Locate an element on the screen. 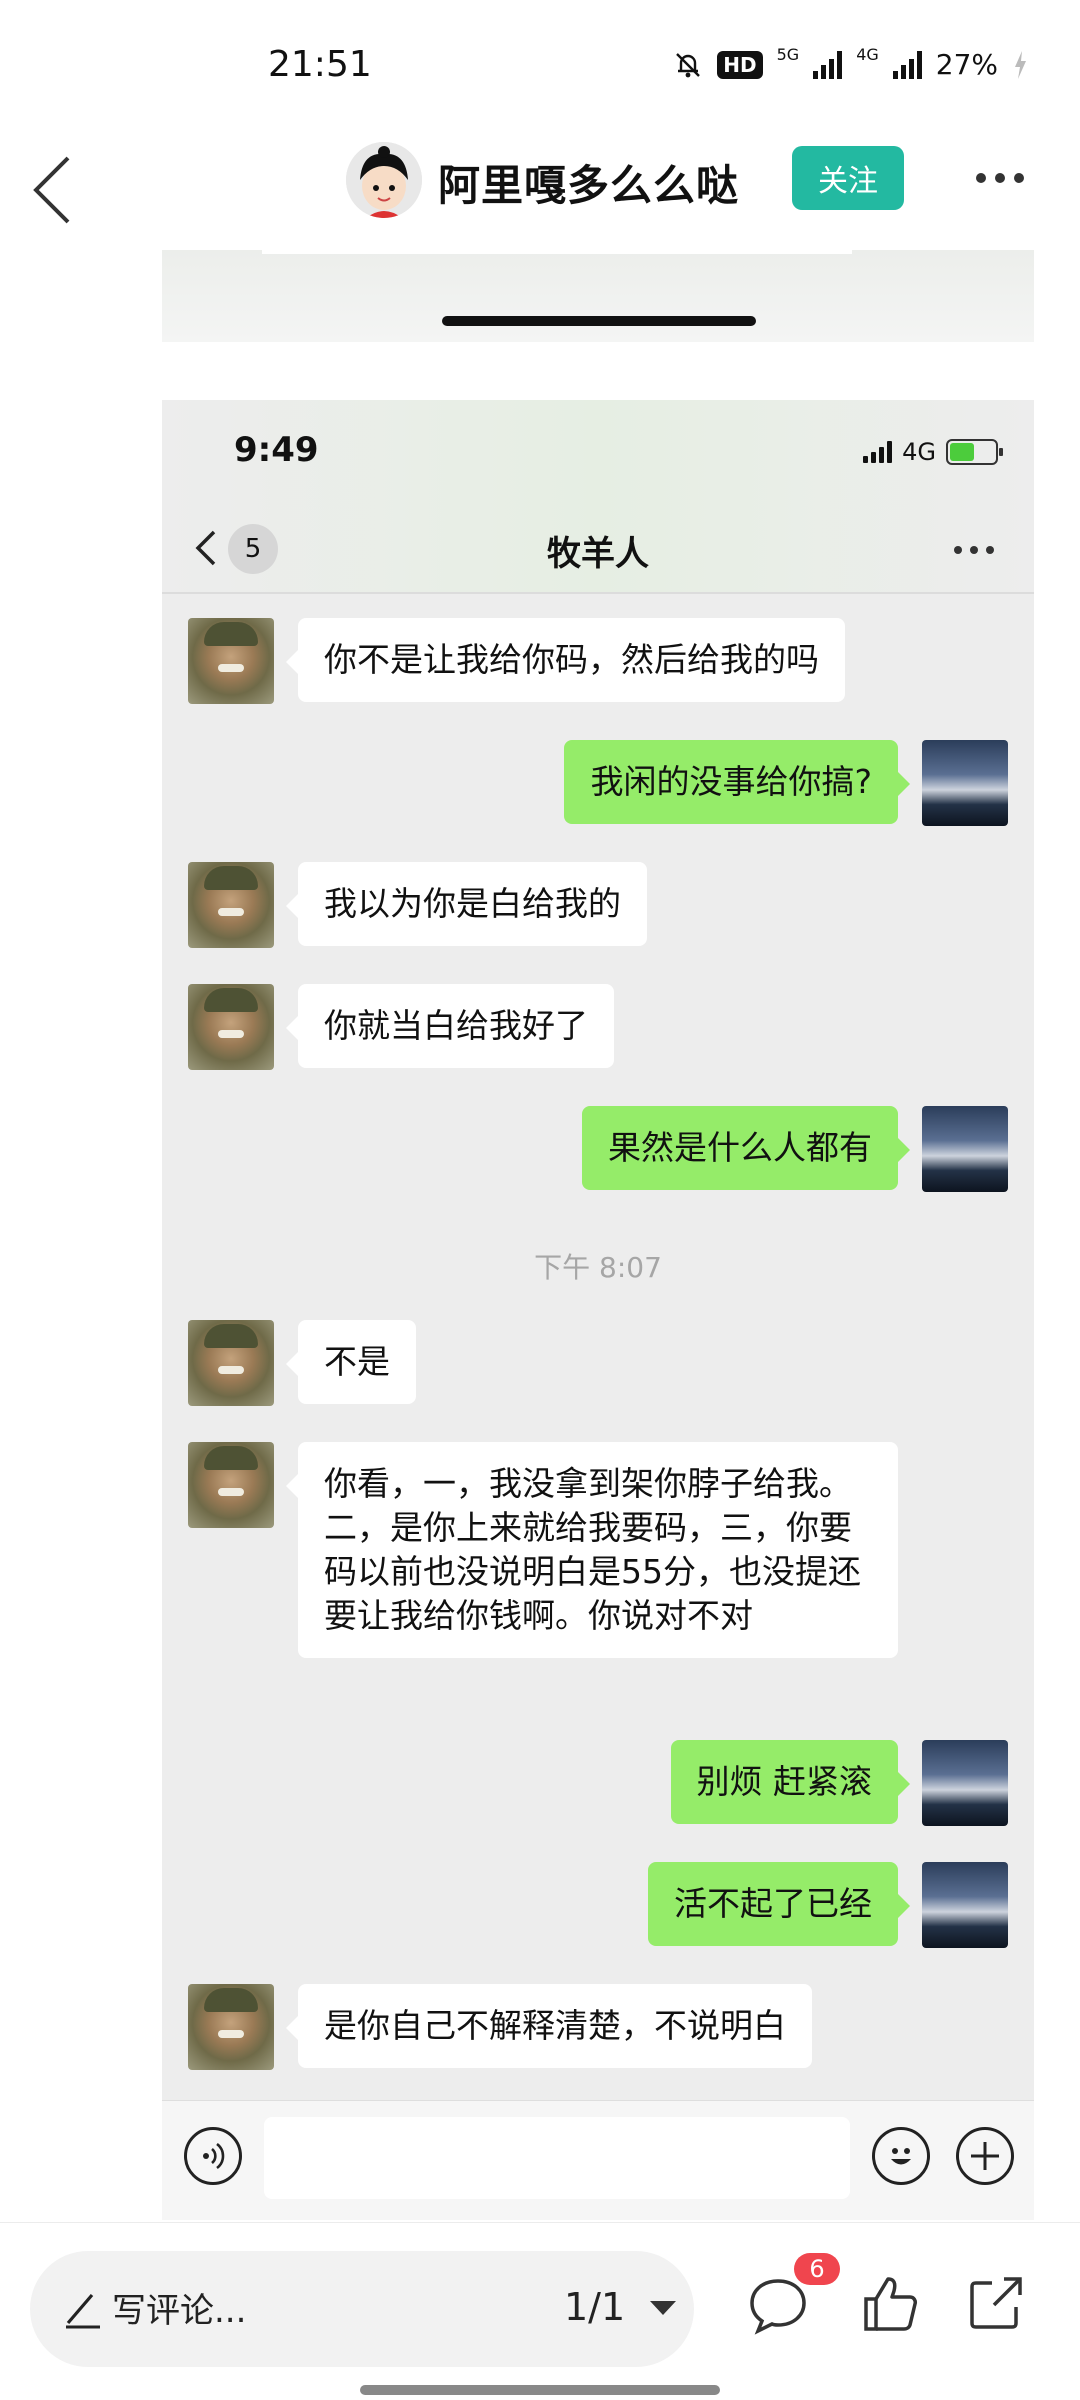 The height and width of the screenshot is (2400, 1080). inner-signal-icon is located at coordinates (878, 452).